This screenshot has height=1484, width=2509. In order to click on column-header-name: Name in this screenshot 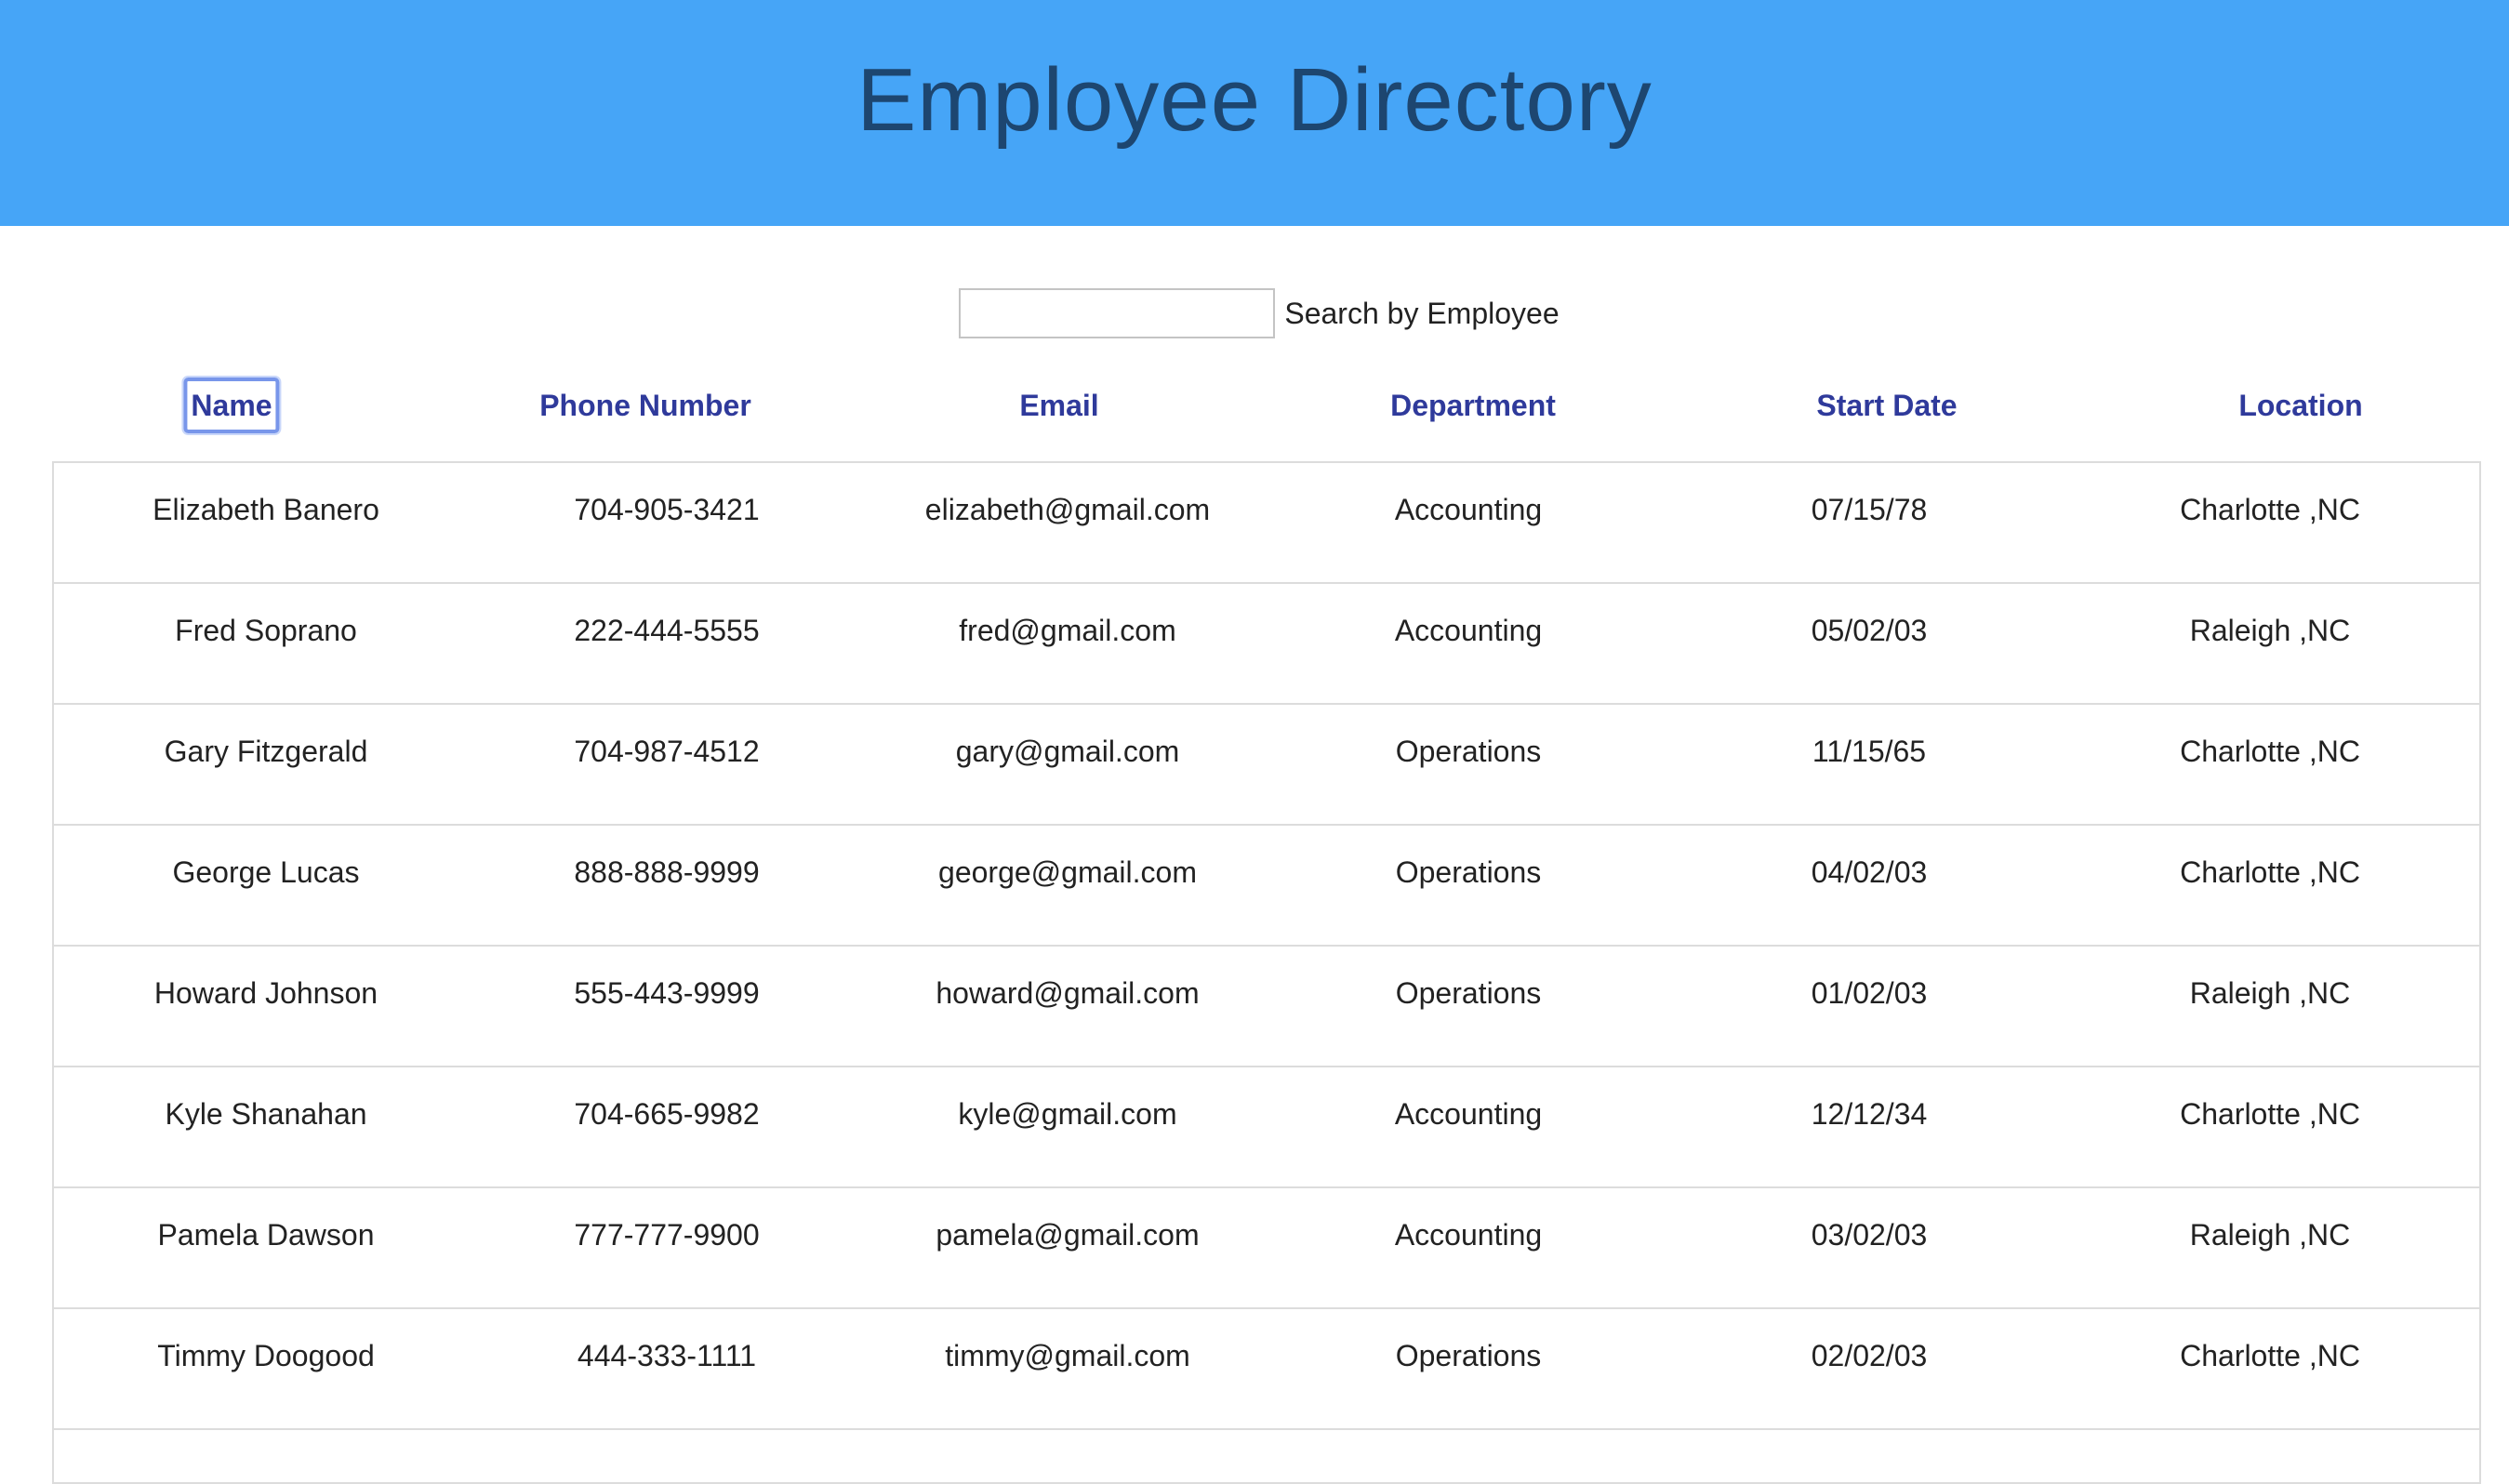, I will do `click(231, 405)`.